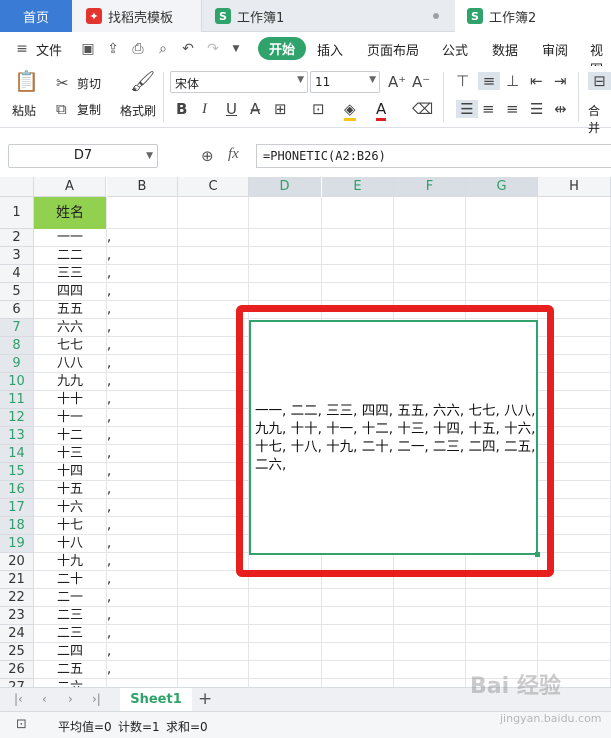 This screenshot has width=611, height=738. Describe the element at coordinates (89, 83) in the screenshot. I see `cut-button: 剪切` at that location.